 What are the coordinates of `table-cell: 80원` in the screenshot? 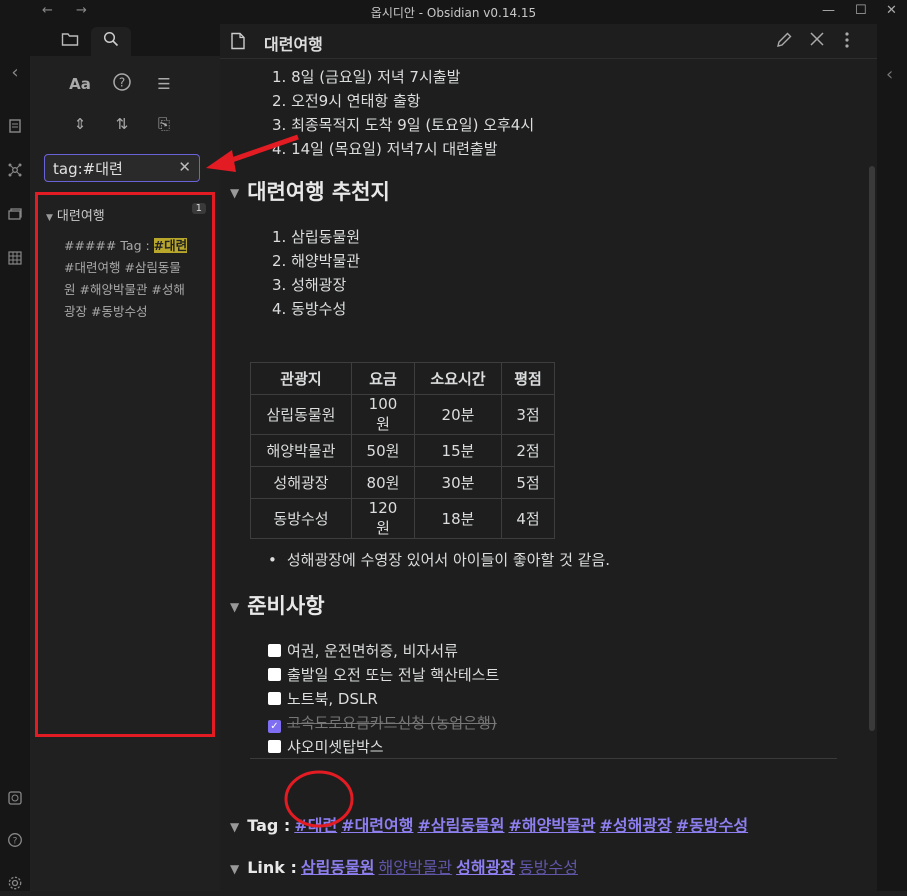 It's located at (383, 482).